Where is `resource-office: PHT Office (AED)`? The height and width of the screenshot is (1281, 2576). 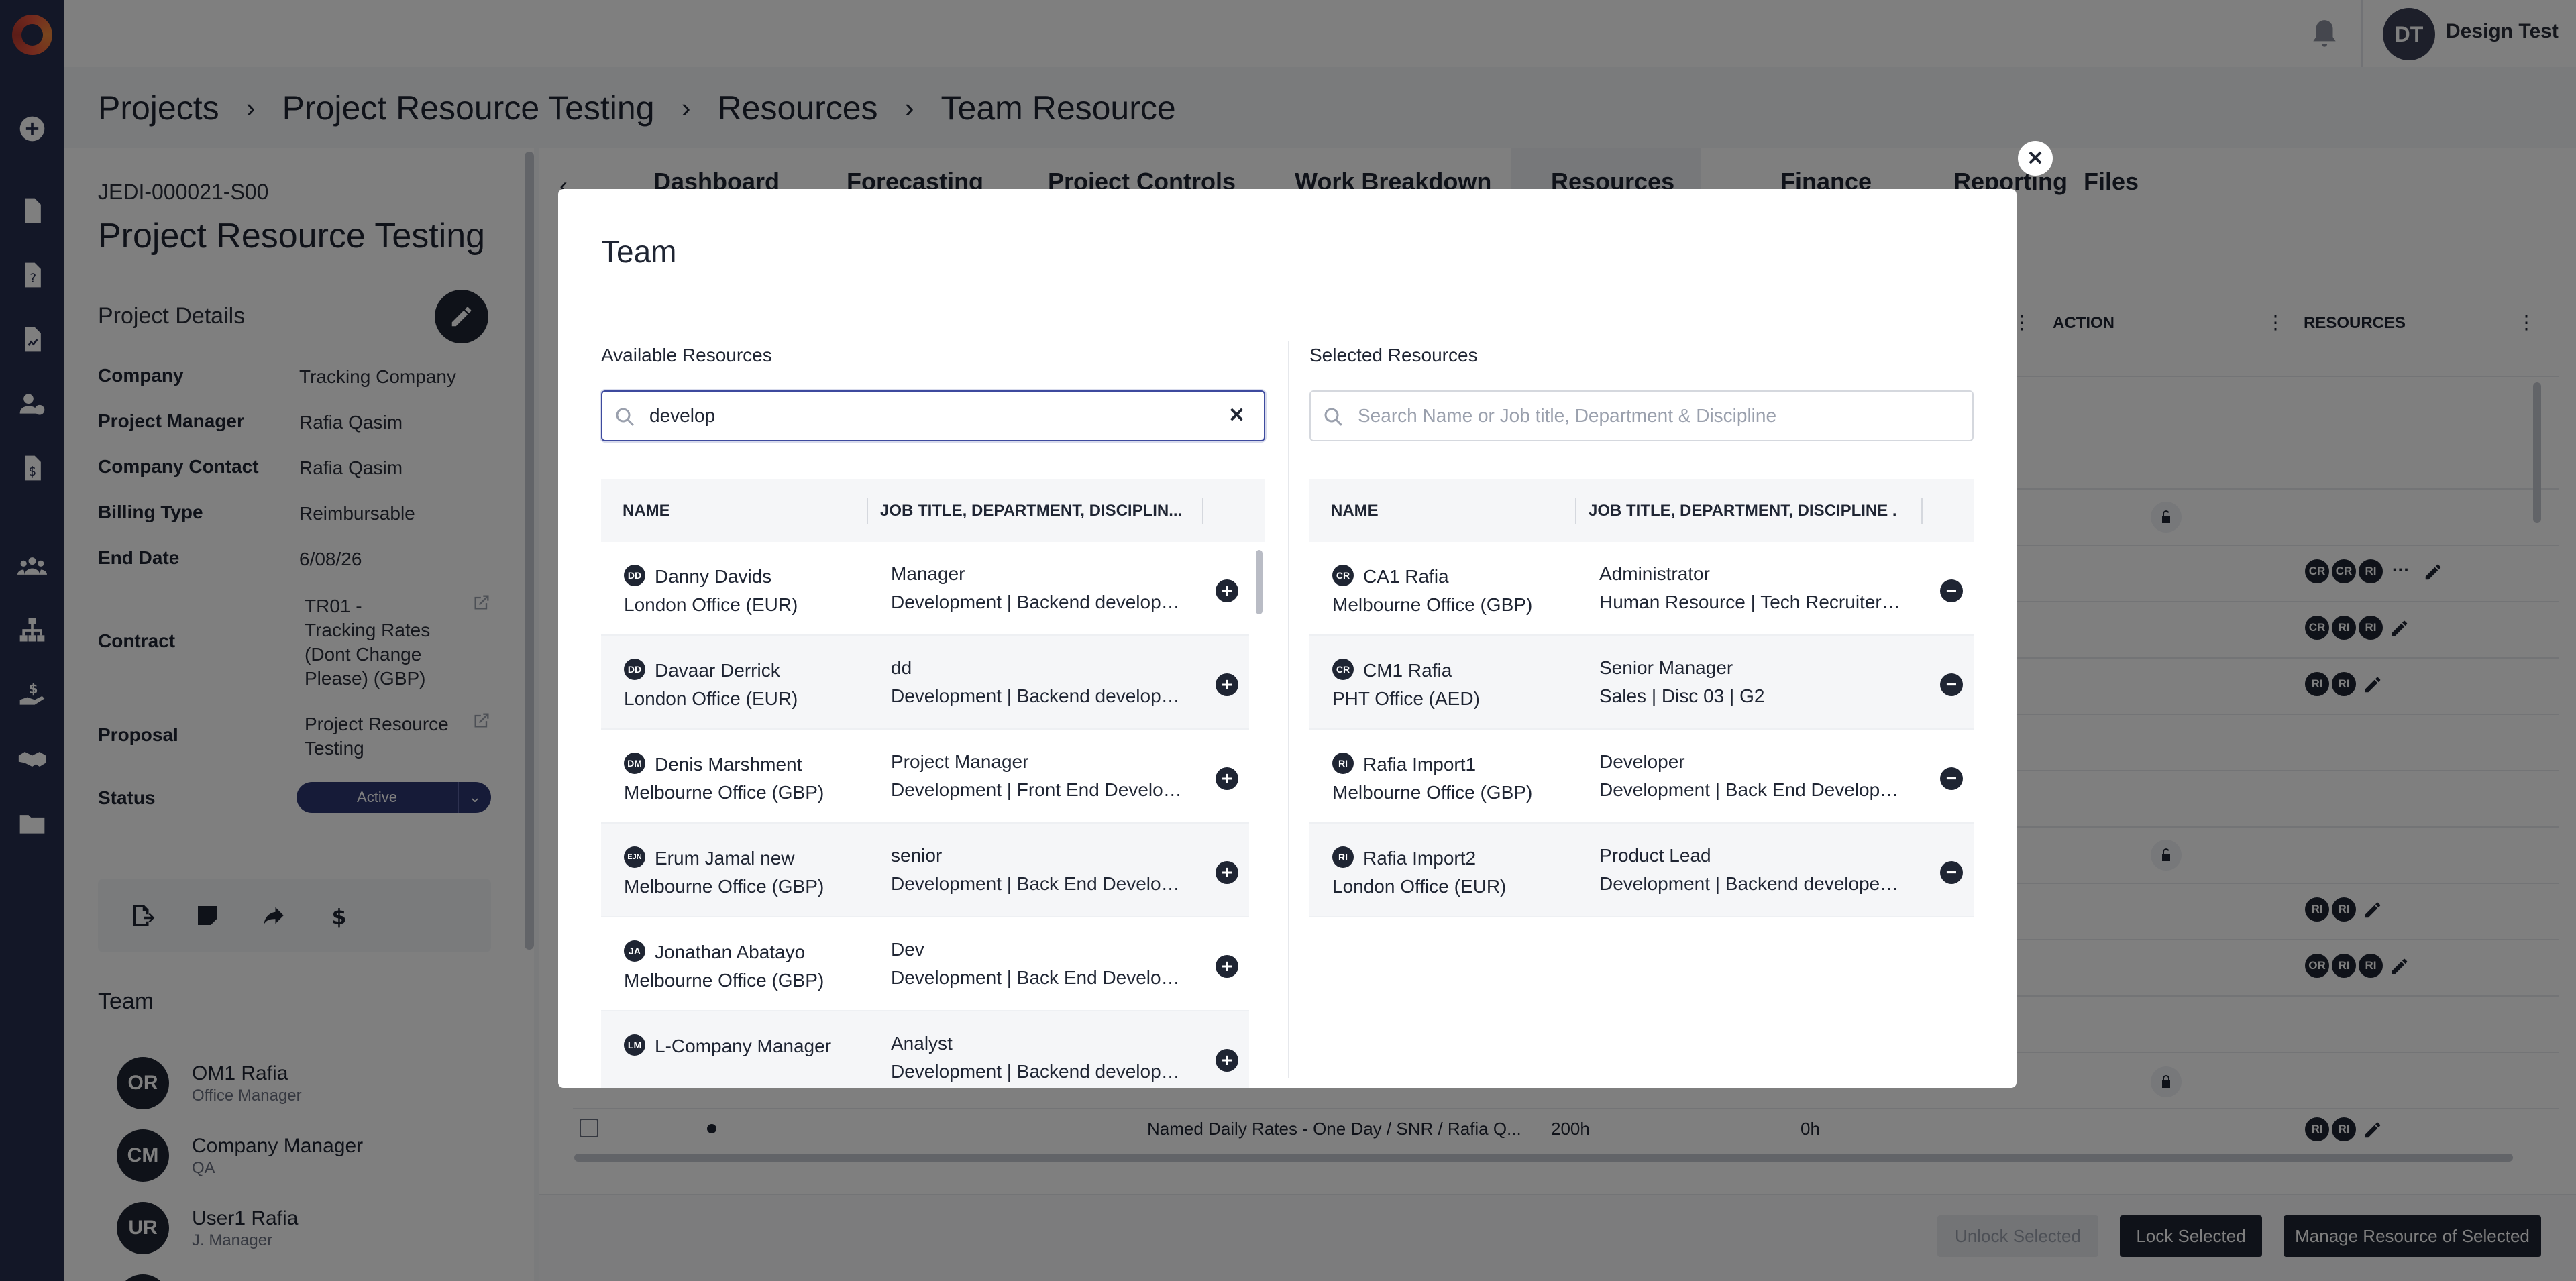 resource-office: PHT Office (AED) is located at coordinates (1406, 698).